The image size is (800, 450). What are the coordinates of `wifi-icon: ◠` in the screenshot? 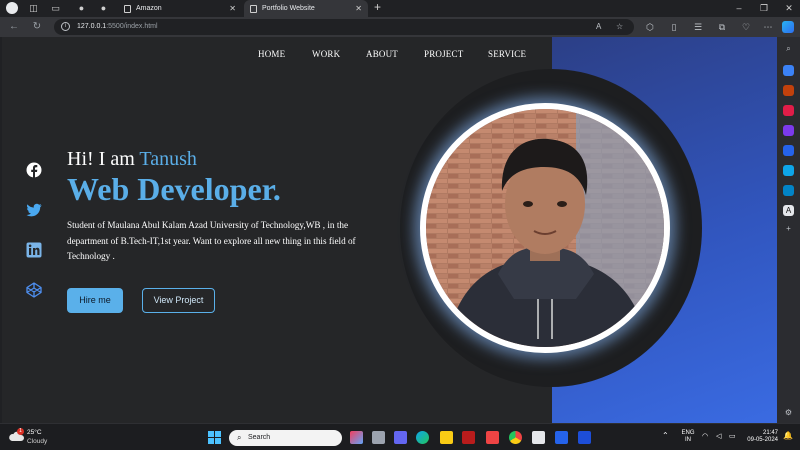 It's located at (705, 436).